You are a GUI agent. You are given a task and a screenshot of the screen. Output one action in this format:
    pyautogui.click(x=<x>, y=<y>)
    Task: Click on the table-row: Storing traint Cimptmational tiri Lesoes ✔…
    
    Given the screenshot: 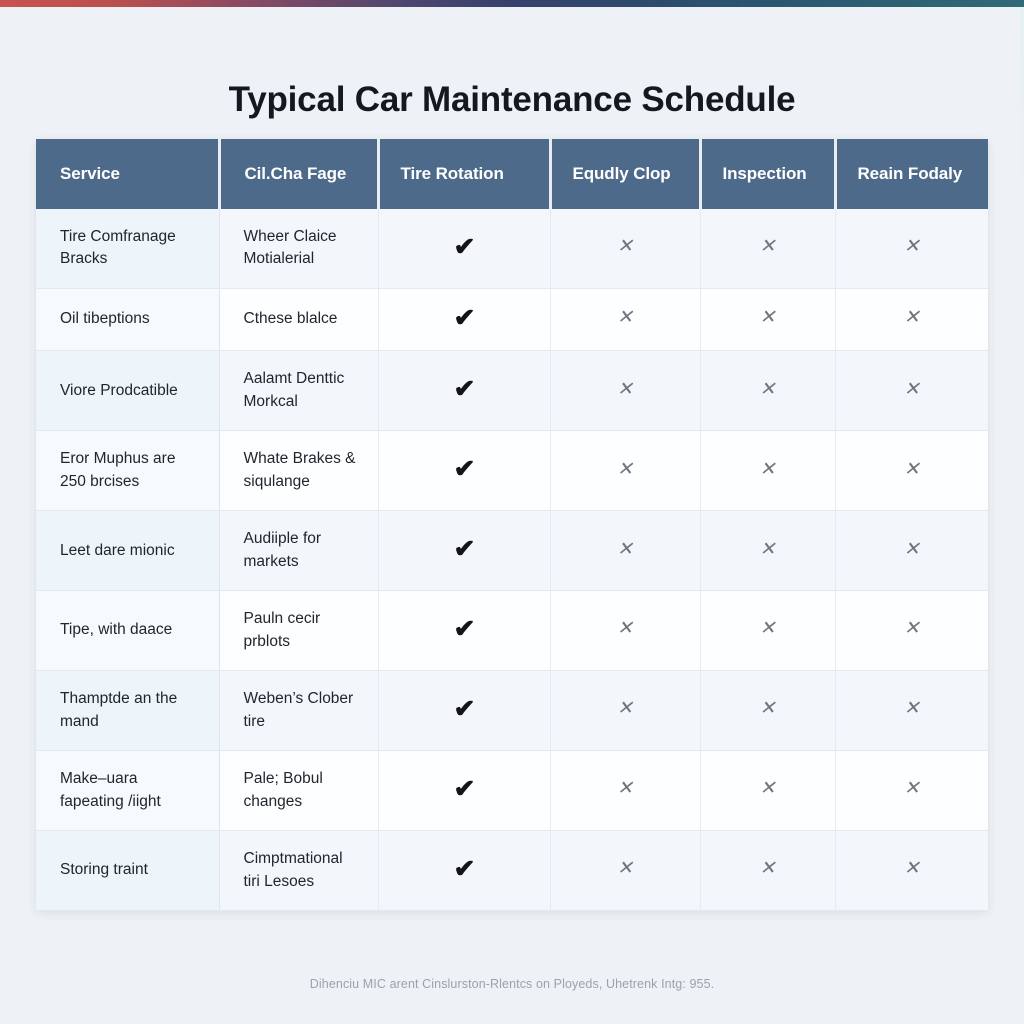 What is the action you would take?
    pyautogui.click(x=512, y=870)
    